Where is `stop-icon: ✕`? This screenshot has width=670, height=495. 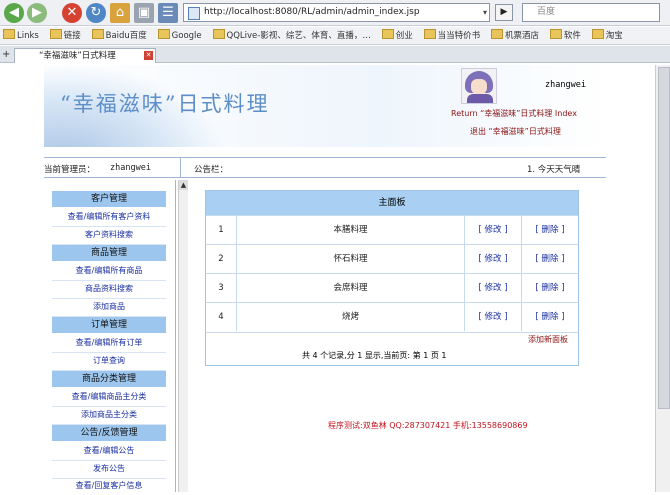 stop-icon: ✕ is located at coordinates (72, 13).